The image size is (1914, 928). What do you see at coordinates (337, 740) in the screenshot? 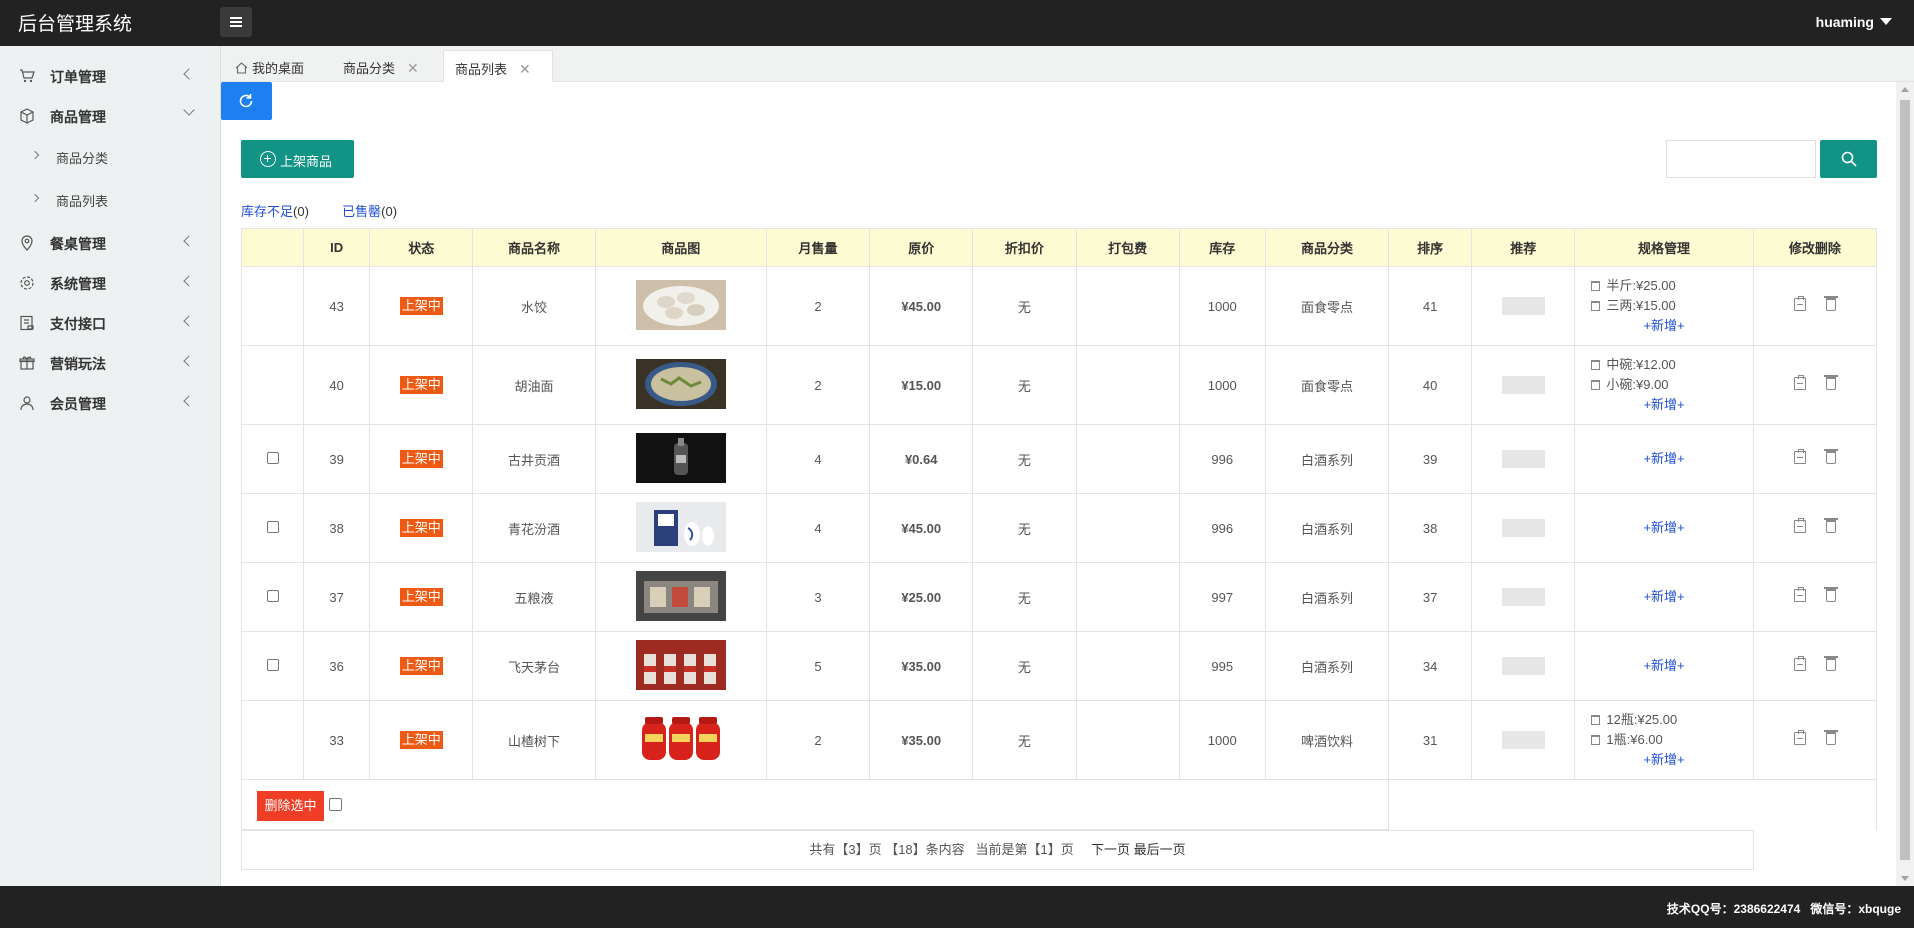
I see `id-cell: 33` at bounding box center [337, 740].